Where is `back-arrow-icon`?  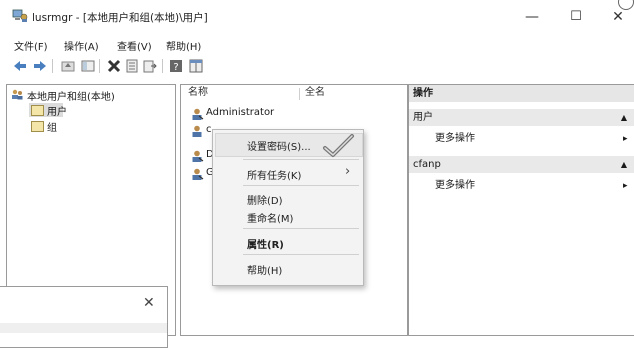 back-arrow-icon is located at coordinates (20, 66).